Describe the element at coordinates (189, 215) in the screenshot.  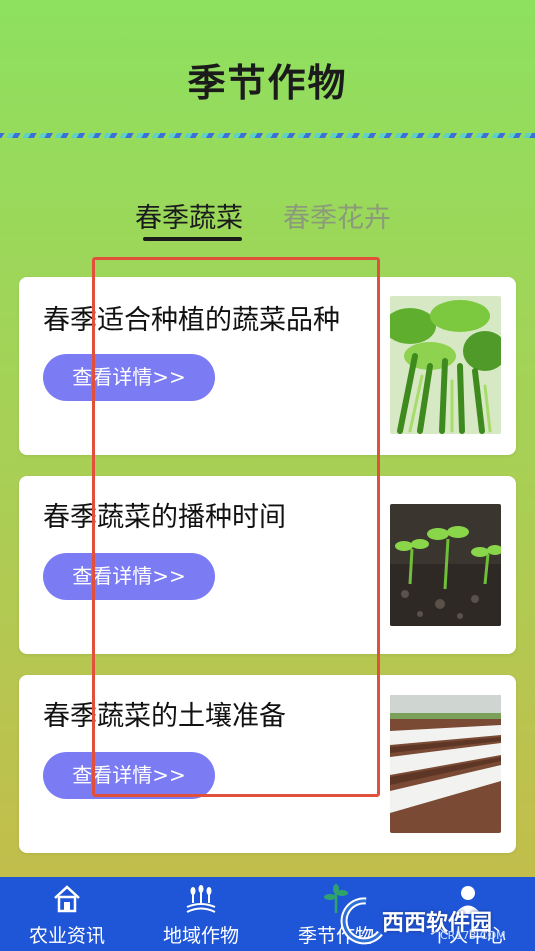
I see `tab-spring-vegetables: 春季蔬菜` at that location.